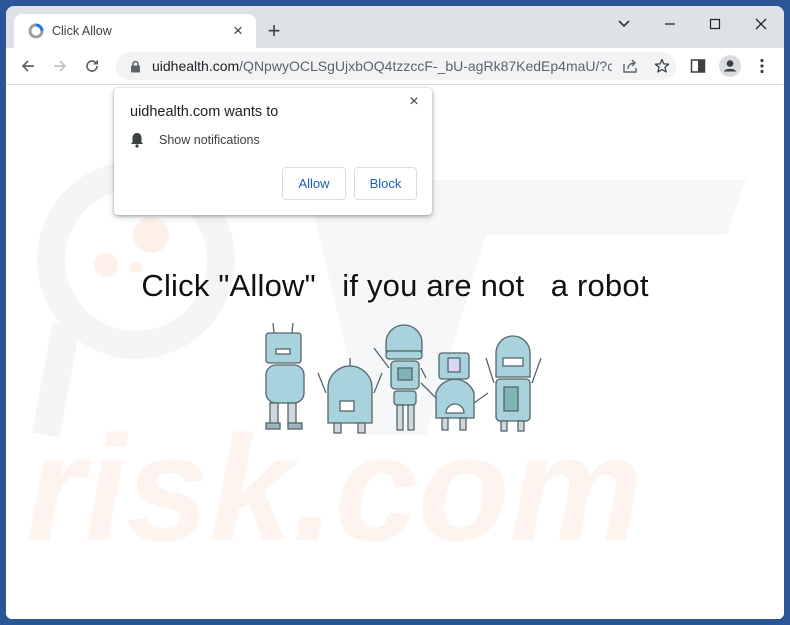  I want to click on robots-illustration, so click(403, 378).